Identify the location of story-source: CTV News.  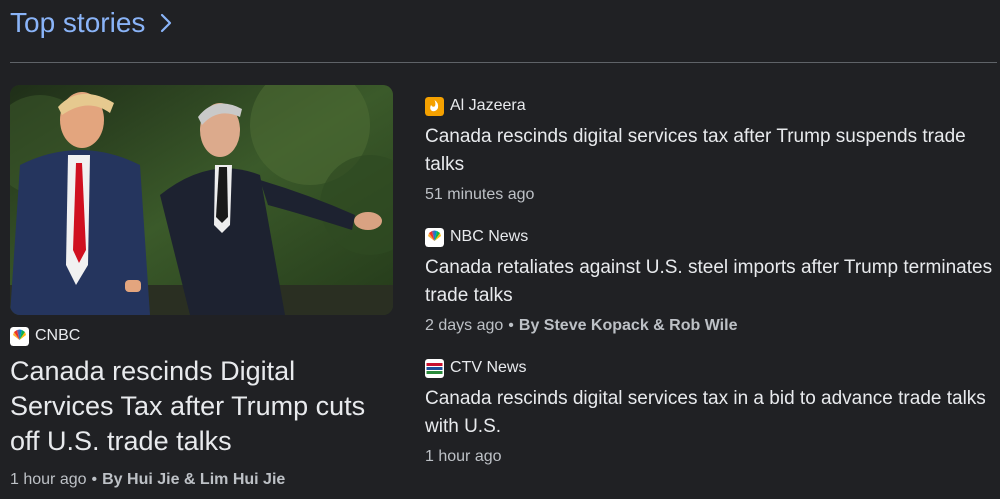
(711, 368).